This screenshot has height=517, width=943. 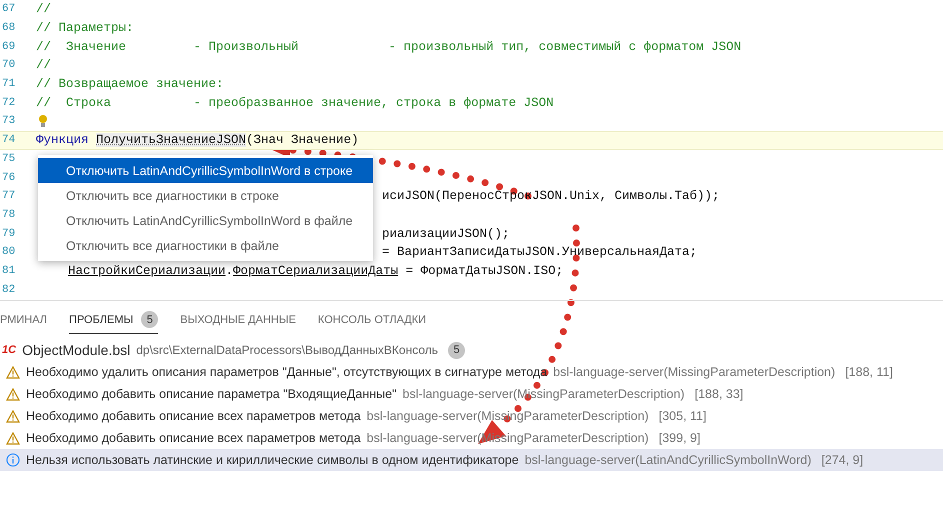 What do you see at coordinates (9, 196) in the screenshot?
I see `line-number: 77` at bounding box center [9, 196].